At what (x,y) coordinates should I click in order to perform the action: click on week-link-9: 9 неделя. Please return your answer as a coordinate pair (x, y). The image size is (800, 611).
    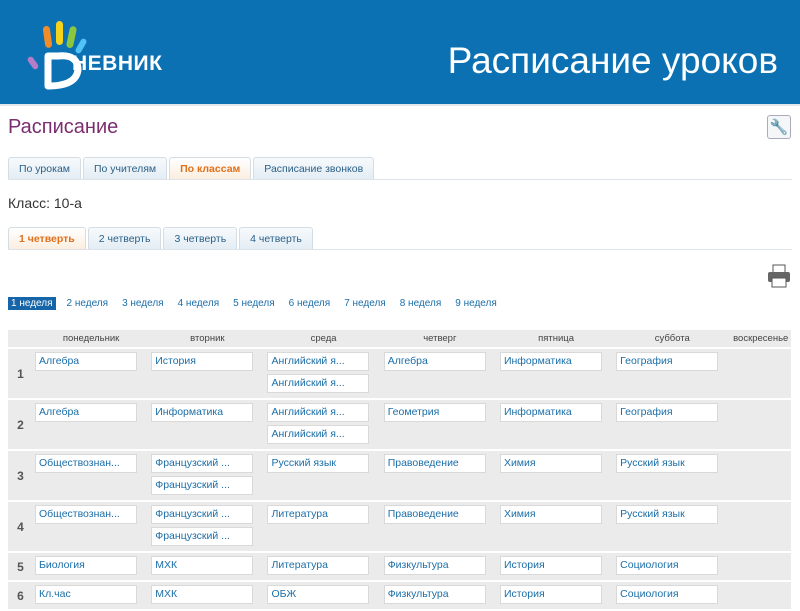
    Looking at the image, I should click on (476, 303).